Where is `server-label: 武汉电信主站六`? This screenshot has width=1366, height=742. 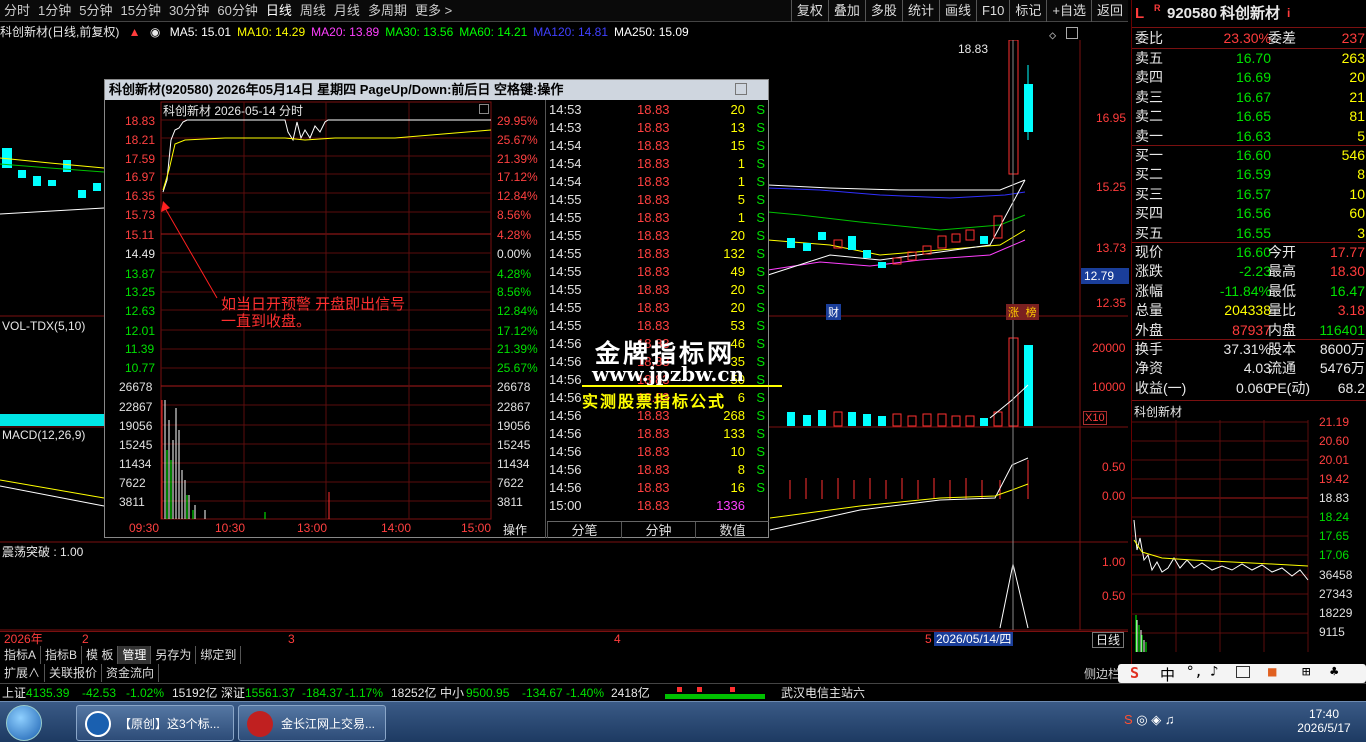 server-label: 武汉电信主站六 is located at coordinates (823, 693).